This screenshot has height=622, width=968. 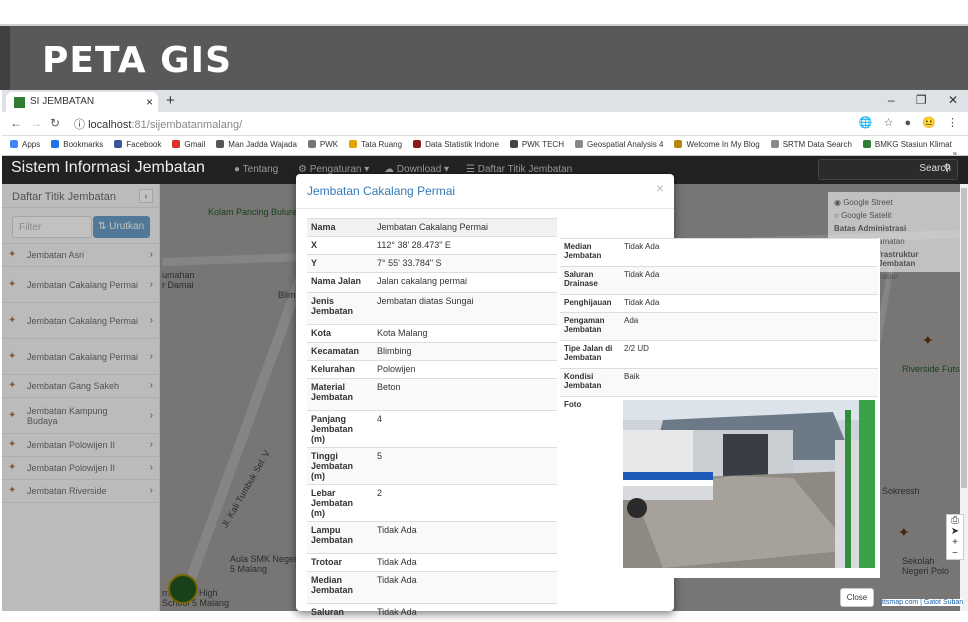 I want to click on table-row: Material Jembatan Beton, so click(x=432, y=394).